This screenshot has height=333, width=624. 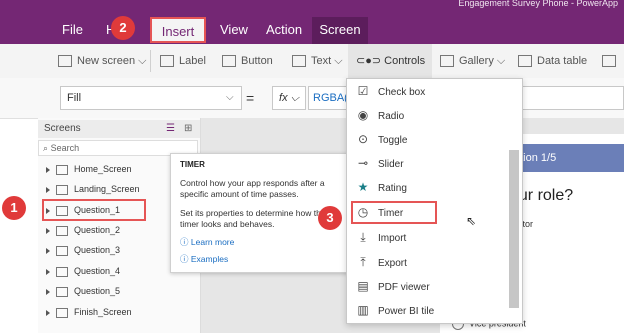 I want to click on step-marker: 2, so click(x=123, y=28).